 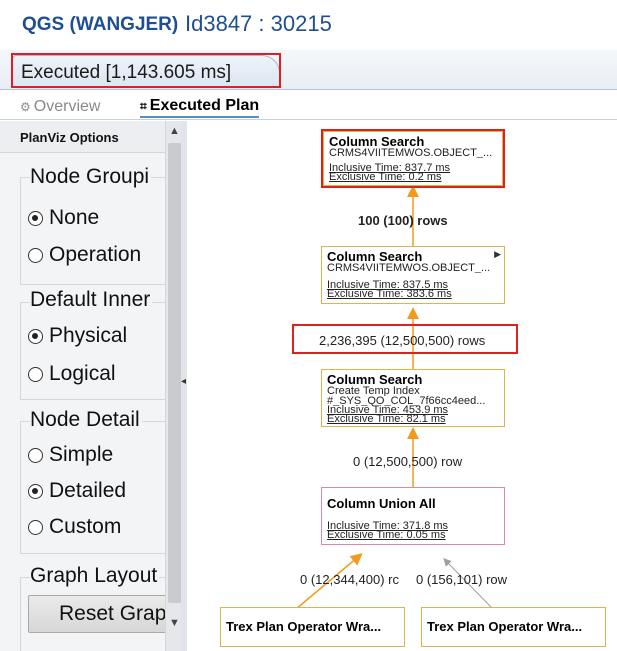 I want to click on panel-title: PlanViz Options, so click(x=69, y=137).